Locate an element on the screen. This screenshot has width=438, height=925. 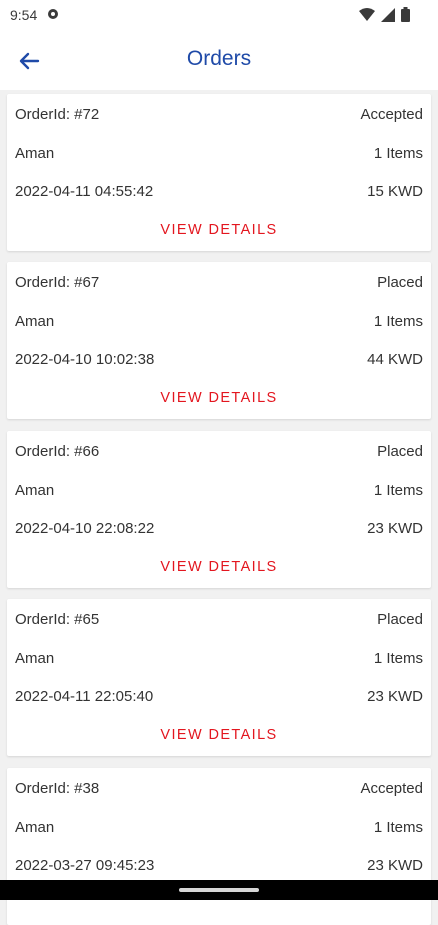
order-date: 2022-04-10 10:02:38 is located at coordinates (85, 359).